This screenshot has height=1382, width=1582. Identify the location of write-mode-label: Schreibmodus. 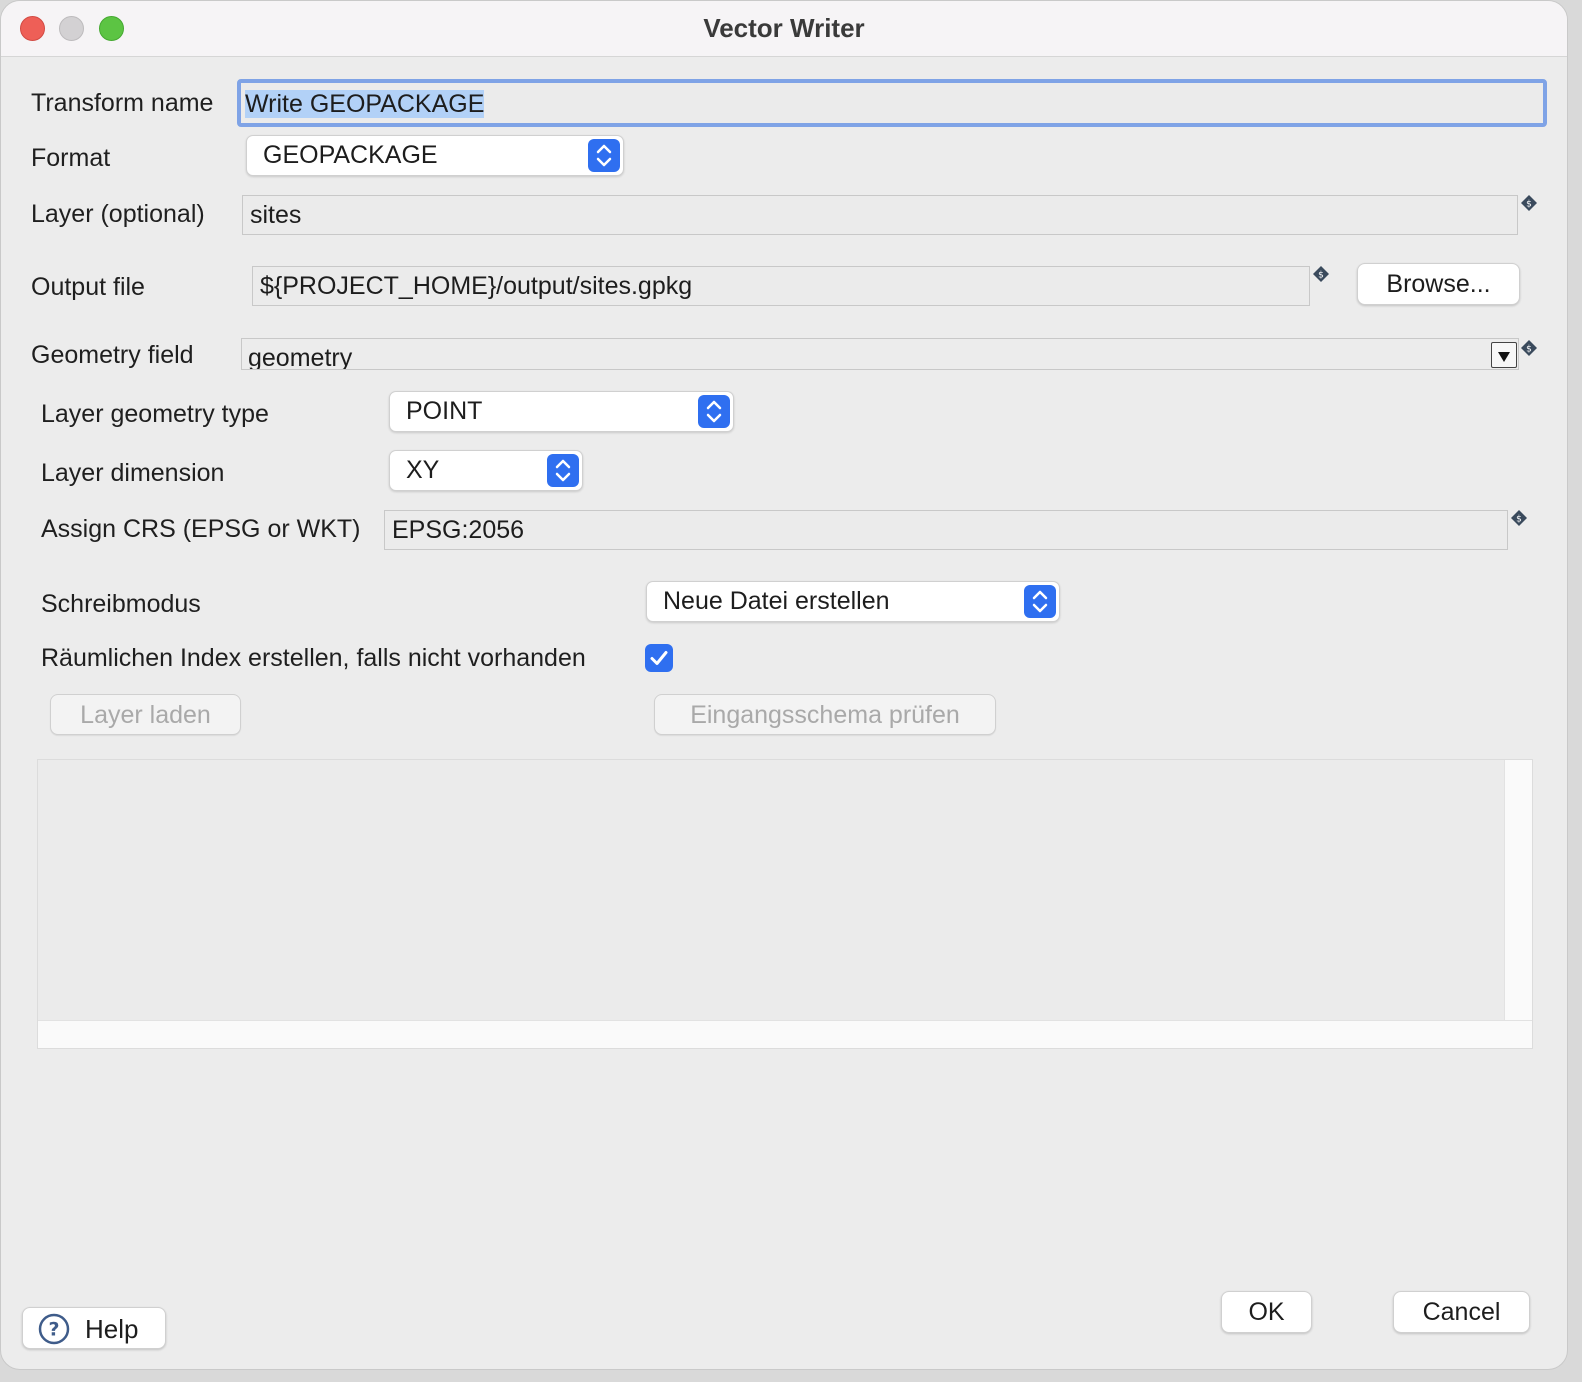
(121, 604).